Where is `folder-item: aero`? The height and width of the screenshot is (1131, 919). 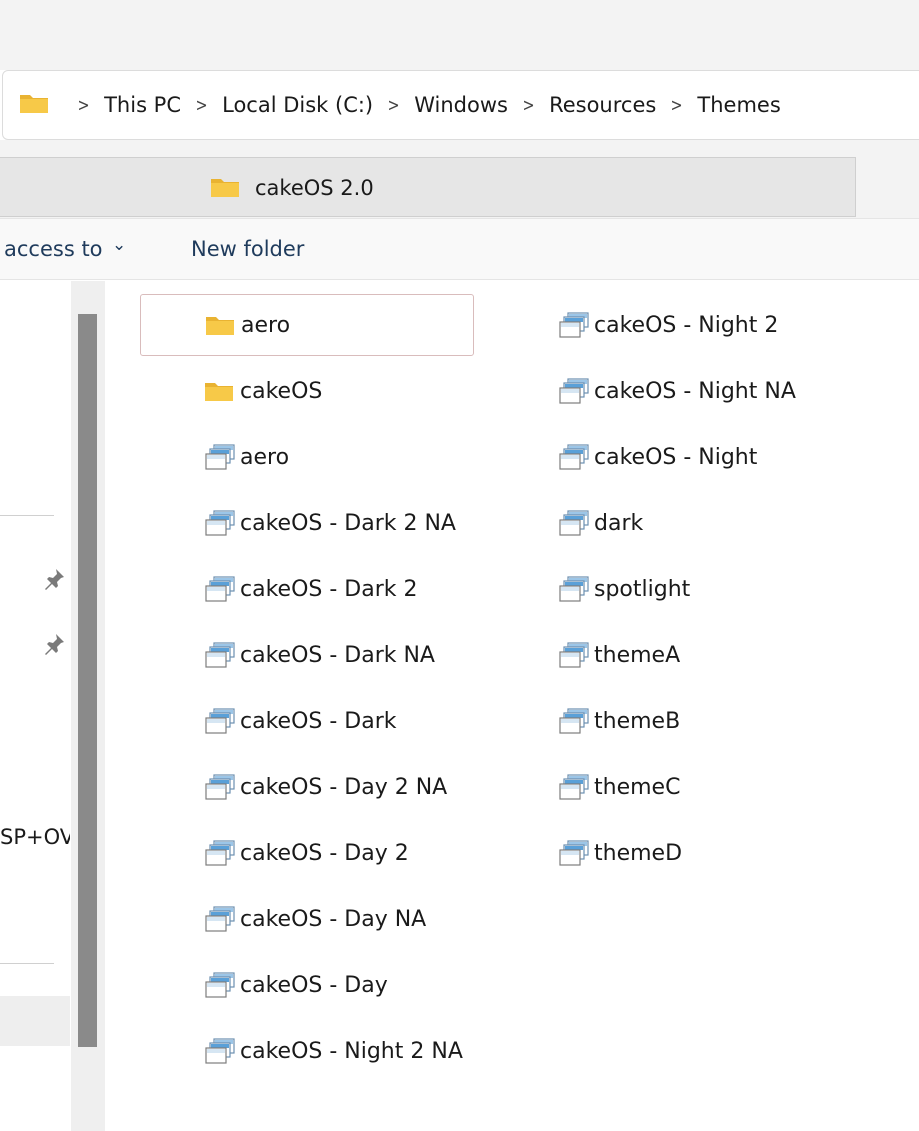 folder-item: aero is located at coordinates (307, 325).